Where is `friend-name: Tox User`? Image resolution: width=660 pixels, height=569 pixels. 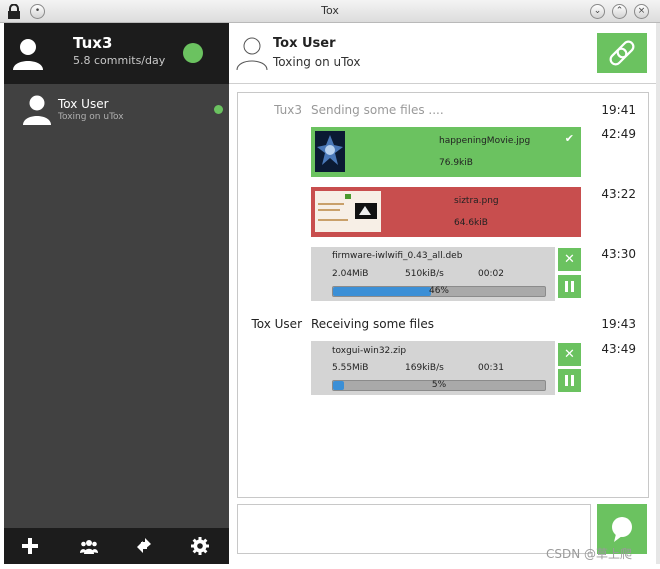
friend-name: Tox User is located at coordinates (83, 104).